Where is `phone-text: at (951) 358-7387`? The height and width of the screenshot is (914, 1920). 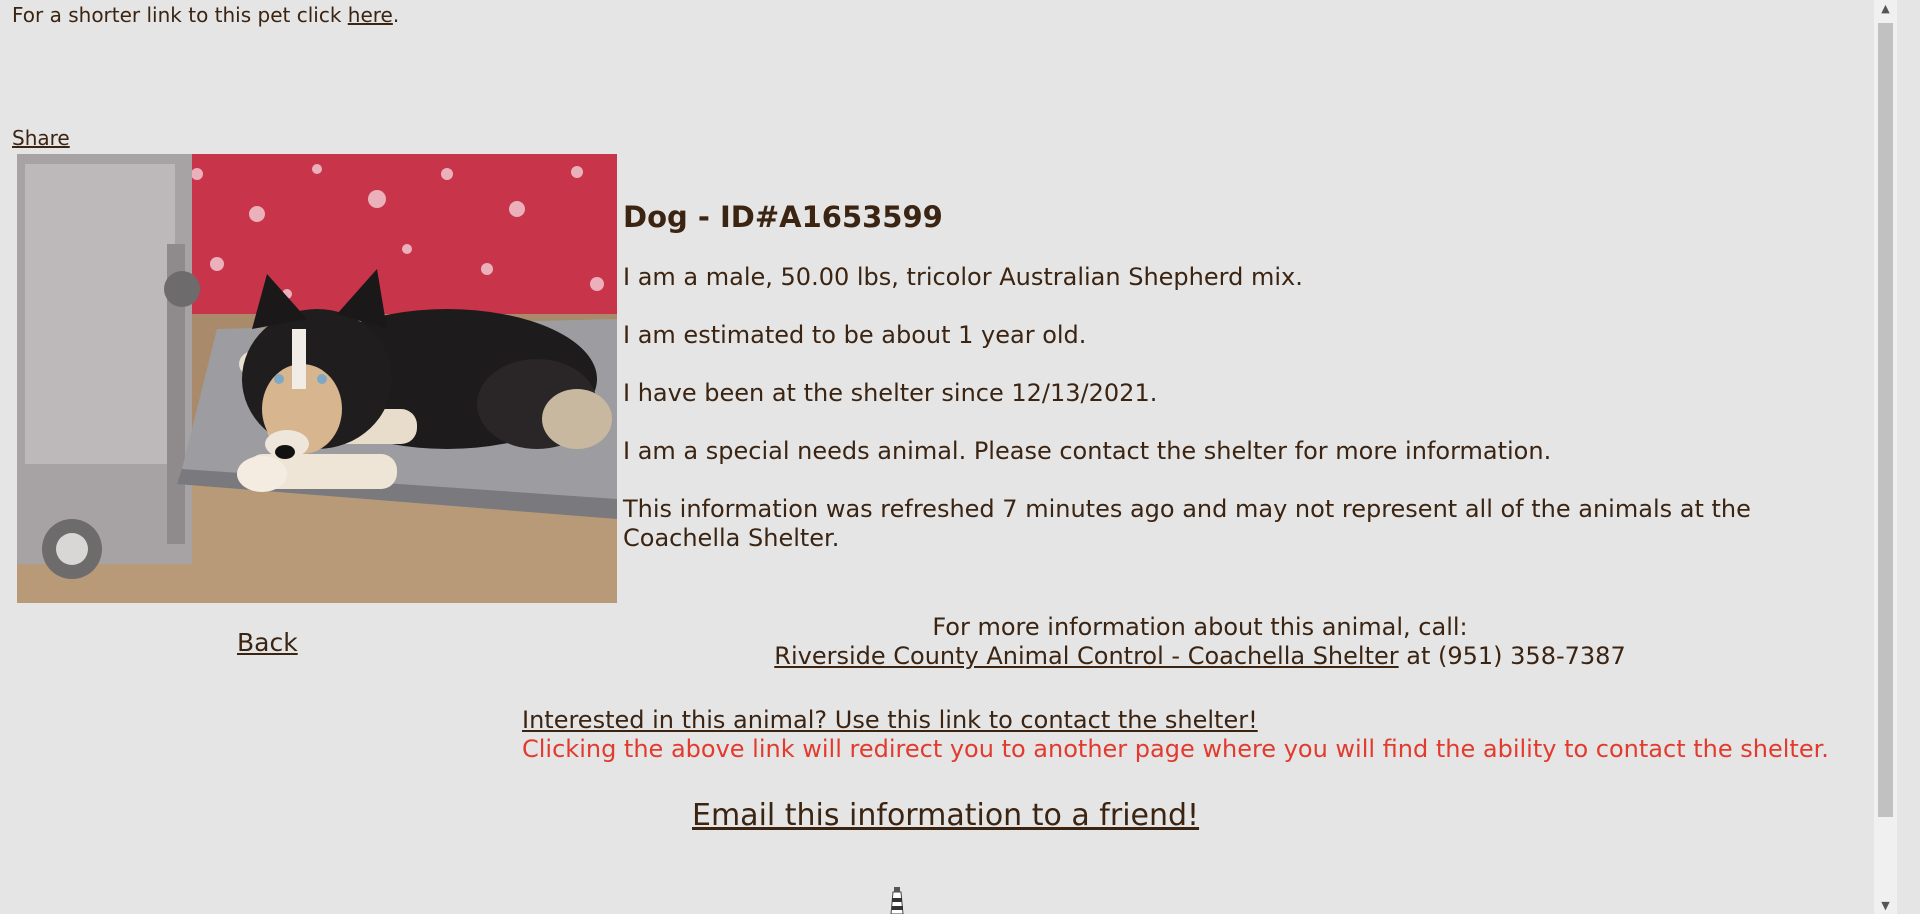
phone-text: at (951) 358-7387 is located at coordinates (1512, 656).